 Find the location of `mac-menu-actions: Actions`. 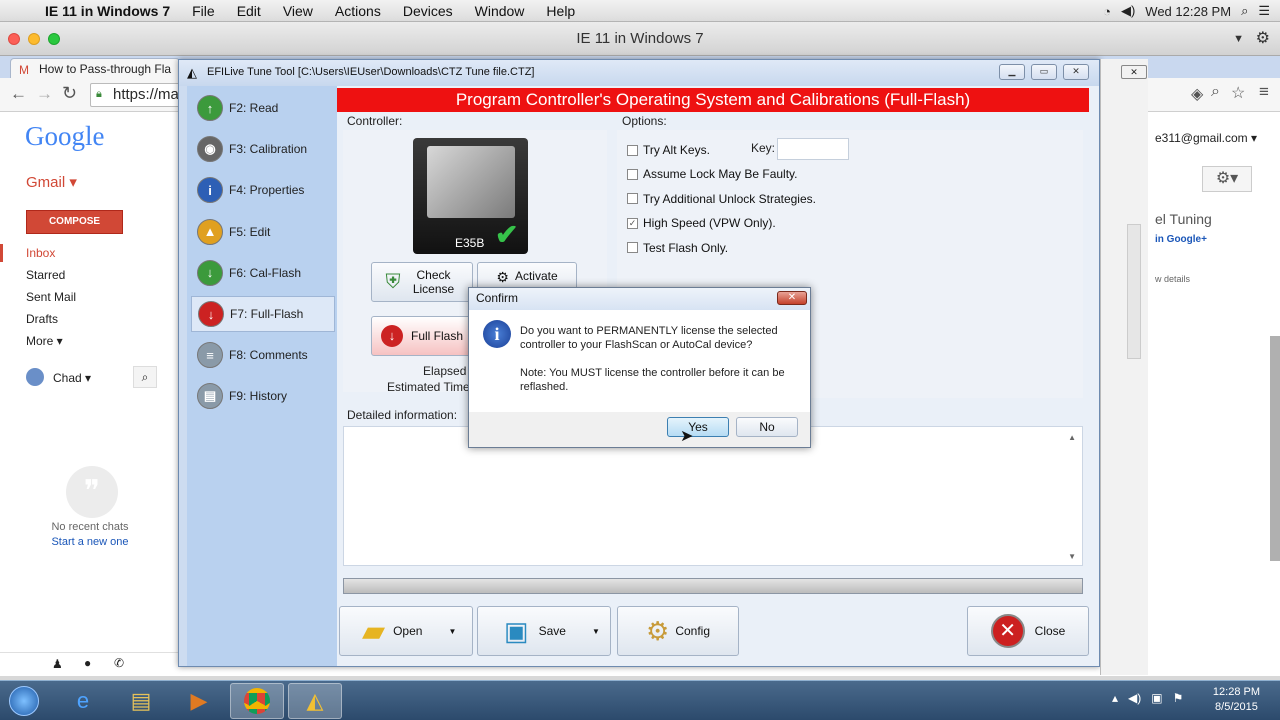

mac-menu-actions: Actions is located at coordinates (358, 11).